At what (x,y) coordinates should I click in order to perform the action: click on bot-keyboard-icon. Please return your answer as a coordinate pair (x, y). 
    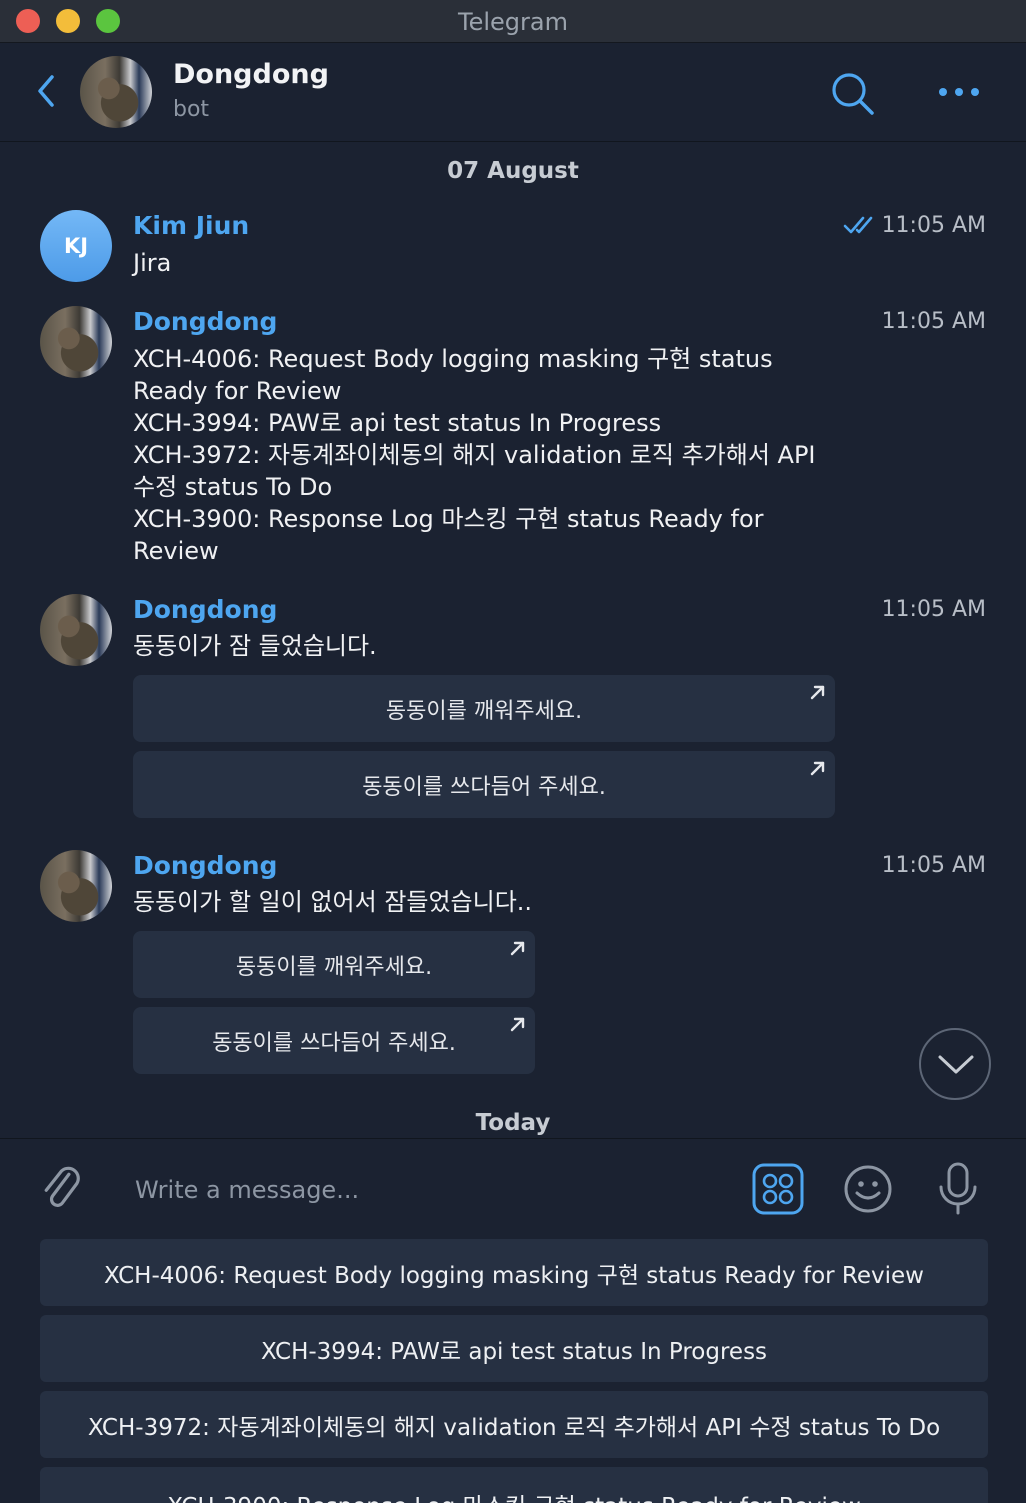
    Looking at the image, I should click on (778, 1189).